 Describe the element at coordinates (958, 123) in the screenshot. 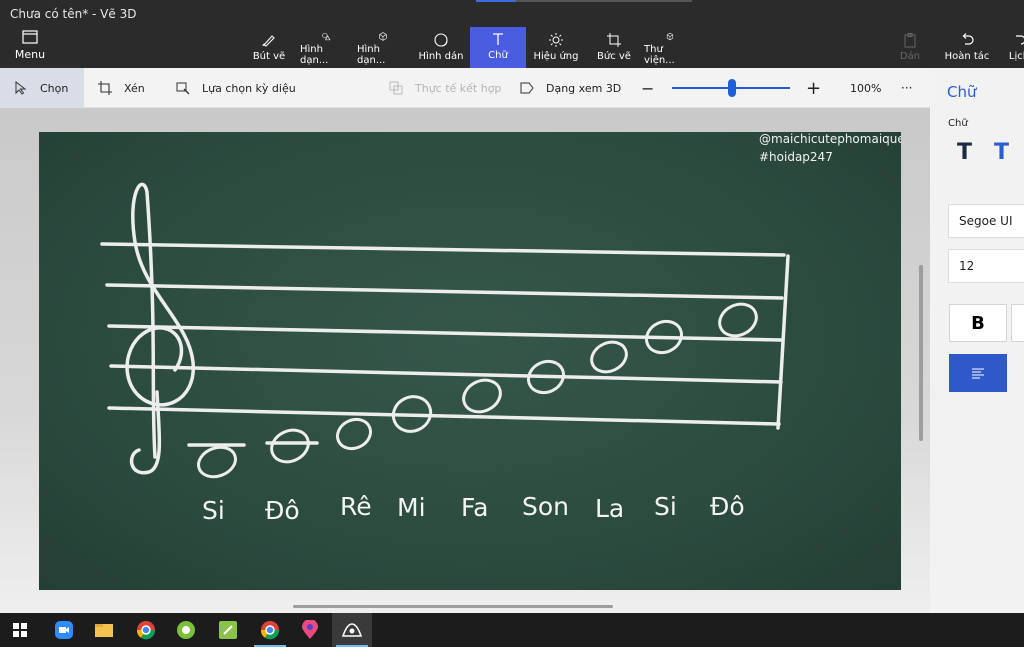

I see `panel-subtitle: Chữ` at that location.